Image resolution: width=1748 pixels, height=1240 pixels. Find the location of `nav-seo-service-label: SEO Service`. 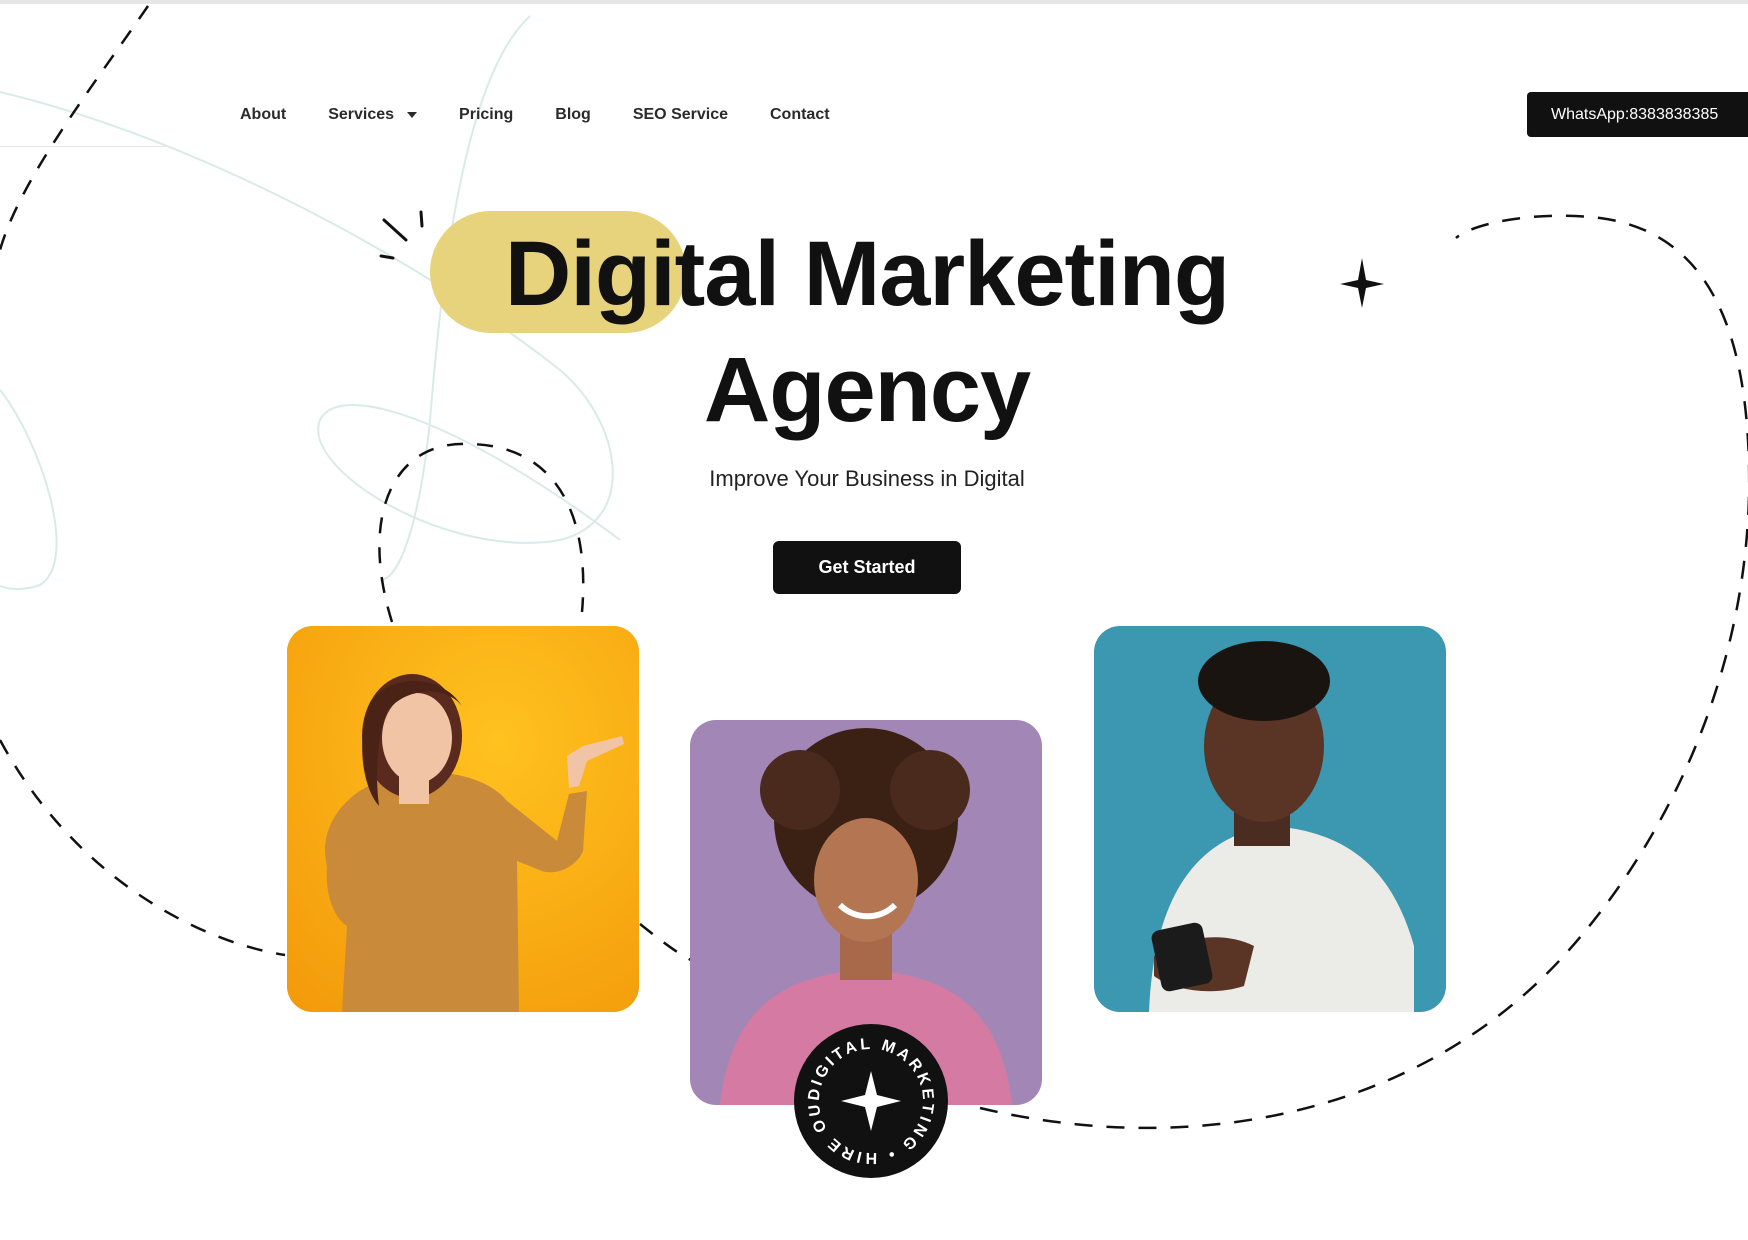

nav-seo-service-label: SEO Service is located at coordinates (680, 114).